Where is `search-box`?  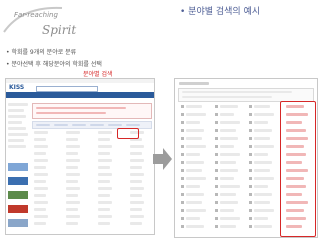
search-box is located at coordinates (67, 89).